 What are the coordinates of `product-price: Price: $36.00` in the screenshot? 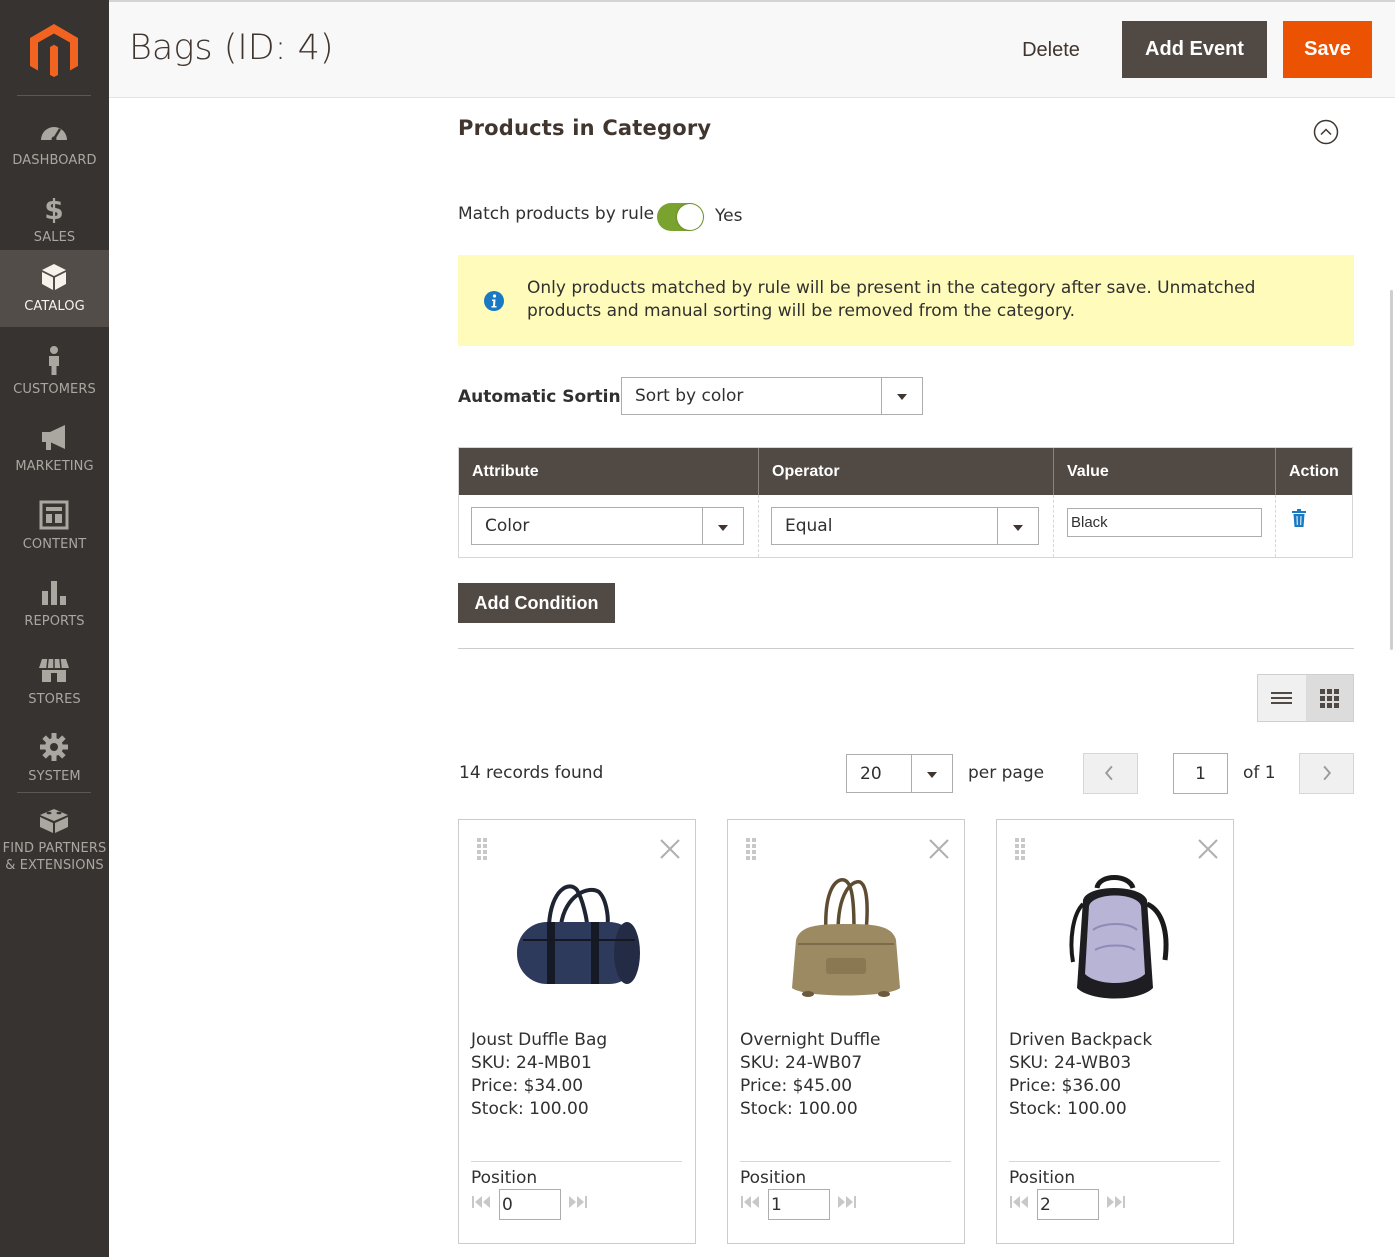 It's located at (1065, 1086).